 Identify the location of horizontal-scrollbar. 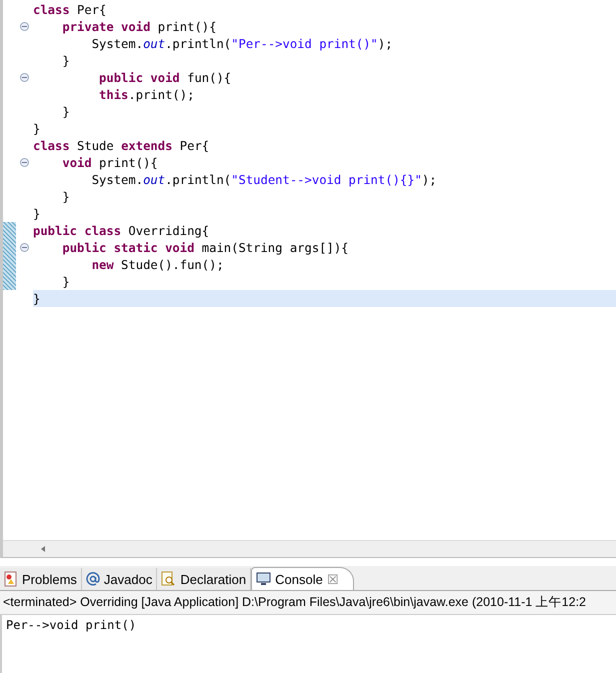
(309, 548).